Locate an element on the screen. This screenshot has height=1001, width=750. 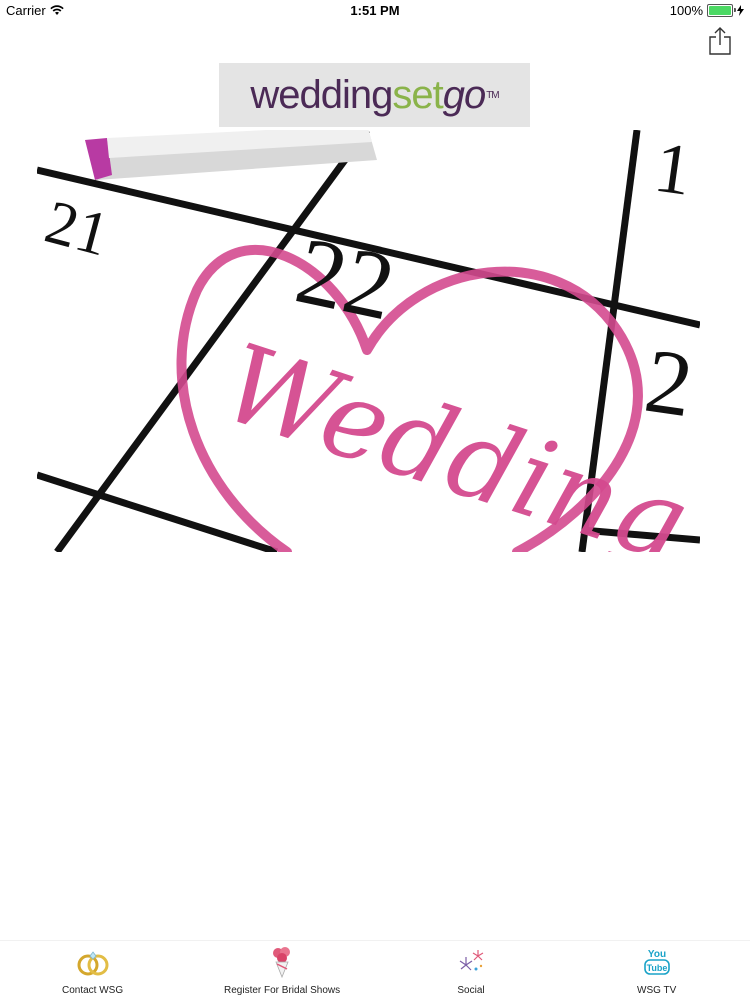
logo-text-go: go is located at coordinates (464, 94).